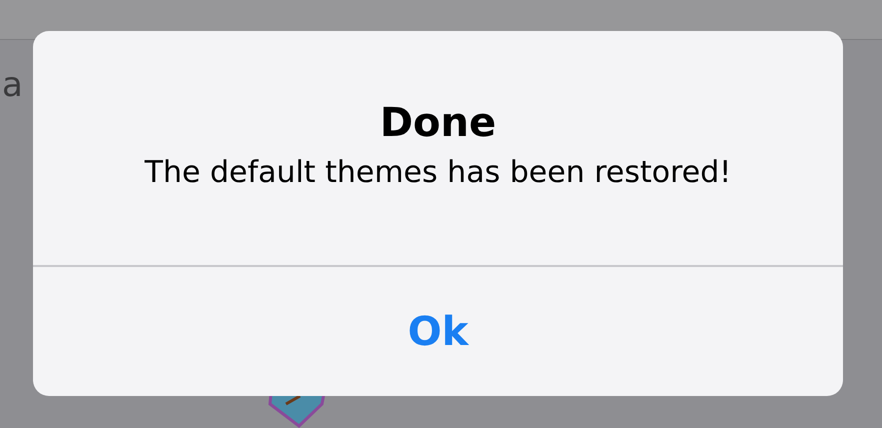 This screenshot has height=428, width=882. Describe the element at coordinates (12, 85) in the screenshot. I see `background-text: a` at that location.